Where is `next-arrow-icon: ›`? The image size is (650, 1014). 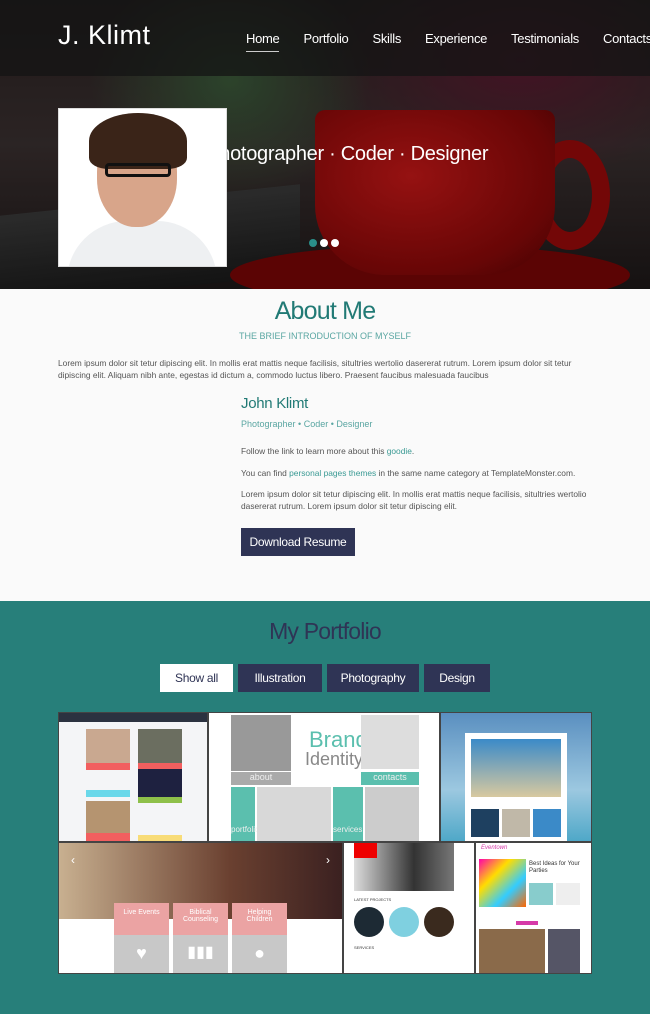 next-arrow-icon: › is located at coordinates (328, 860).